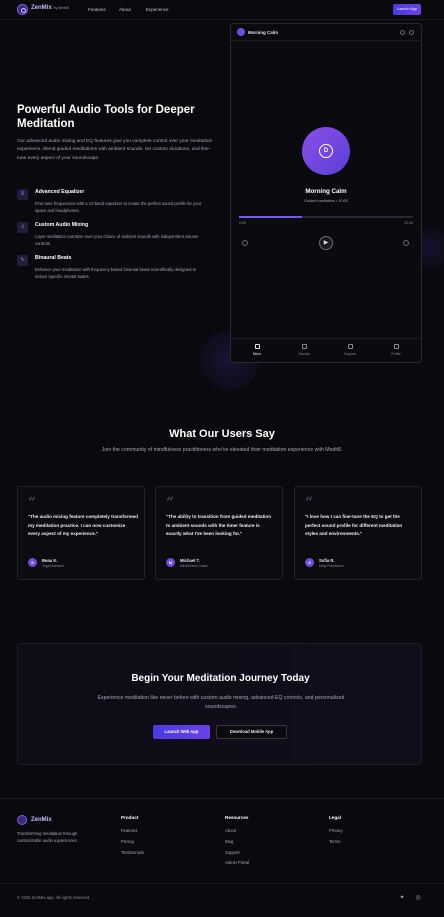 Image resolution: width=444 pixels, height=917 pixels. What do you see at coordinates (326, 217) in the screenshot?
I see `progress-bar` at bounding box center [326, 217].